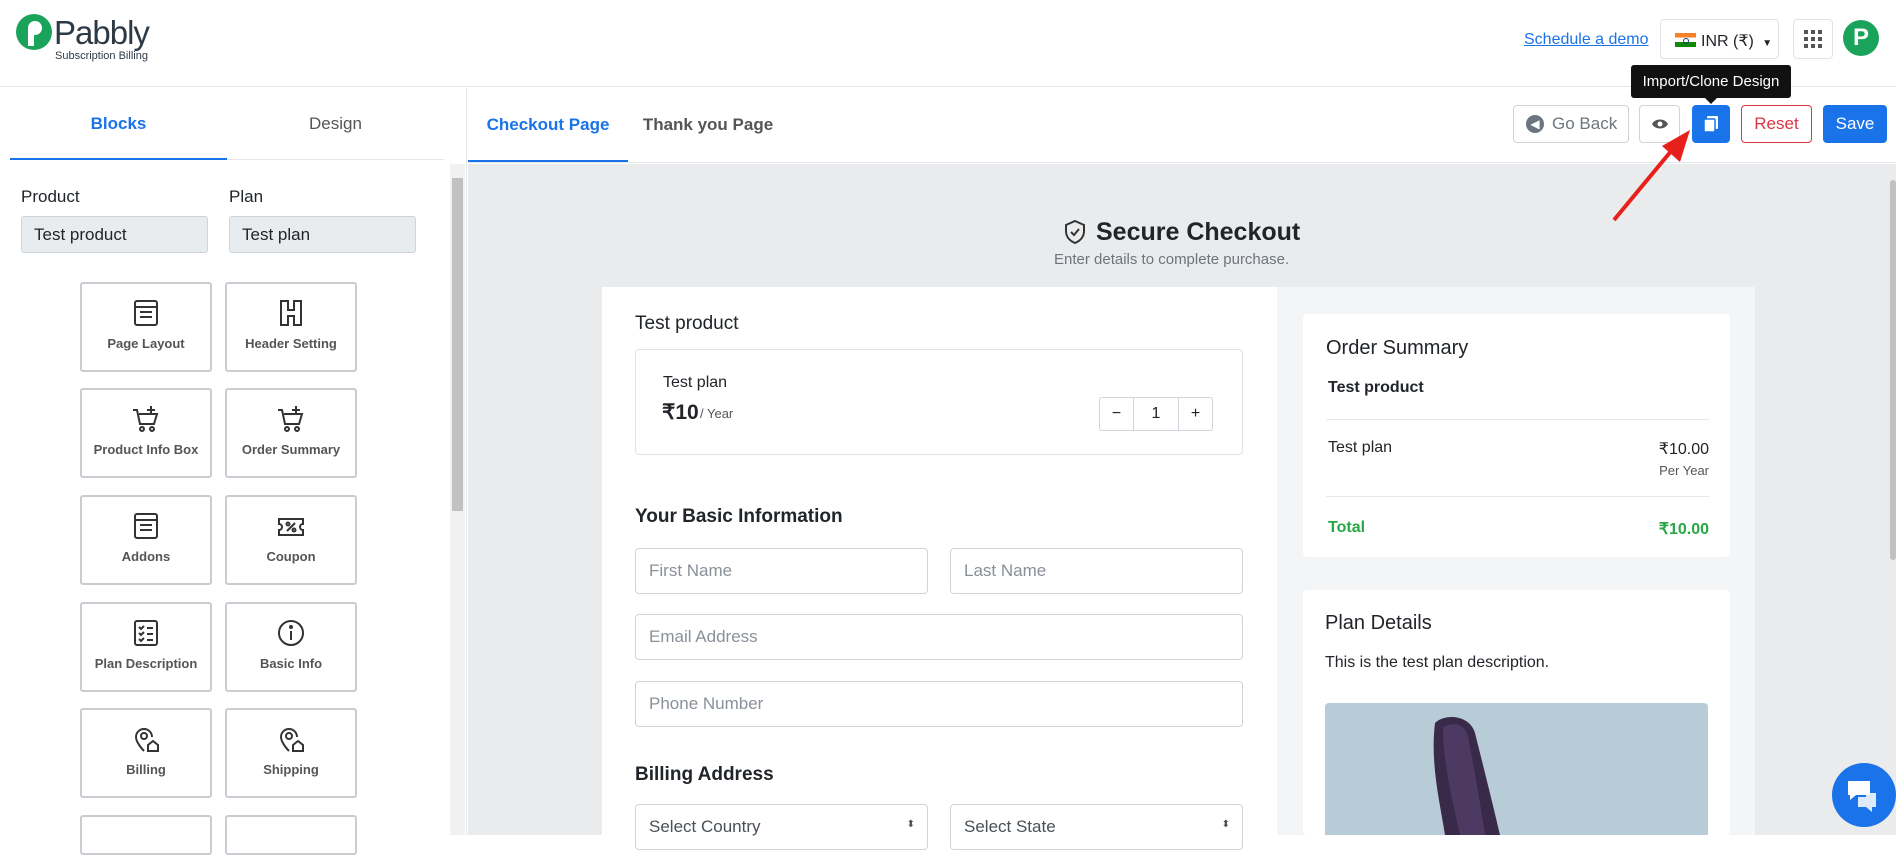 The height and width of the screenshot is (855, 1896). What do you see at coordinates (291, 556) in the screenshot?
I see `block-label: Coupon` at bounding box center [291, 556].